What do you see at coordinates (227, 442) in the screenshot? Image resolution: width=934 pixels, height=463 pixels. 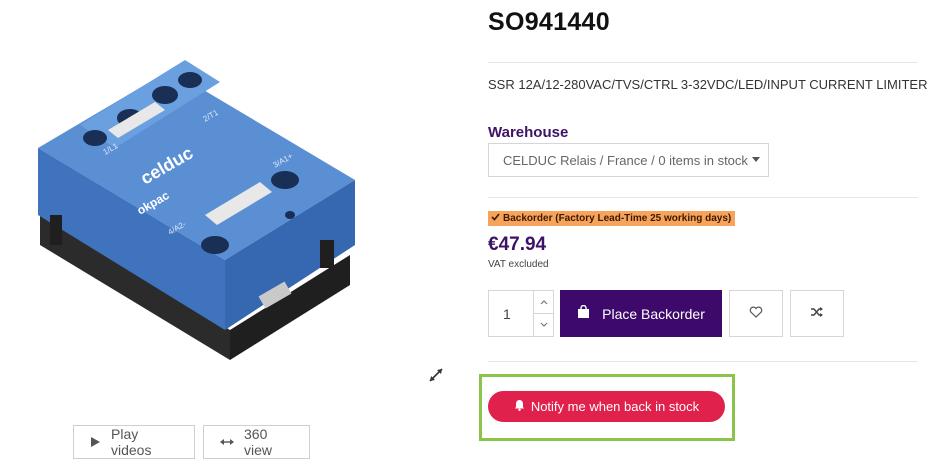 I see `arrows-horizontal-icon` at bounding box center [227, 442].